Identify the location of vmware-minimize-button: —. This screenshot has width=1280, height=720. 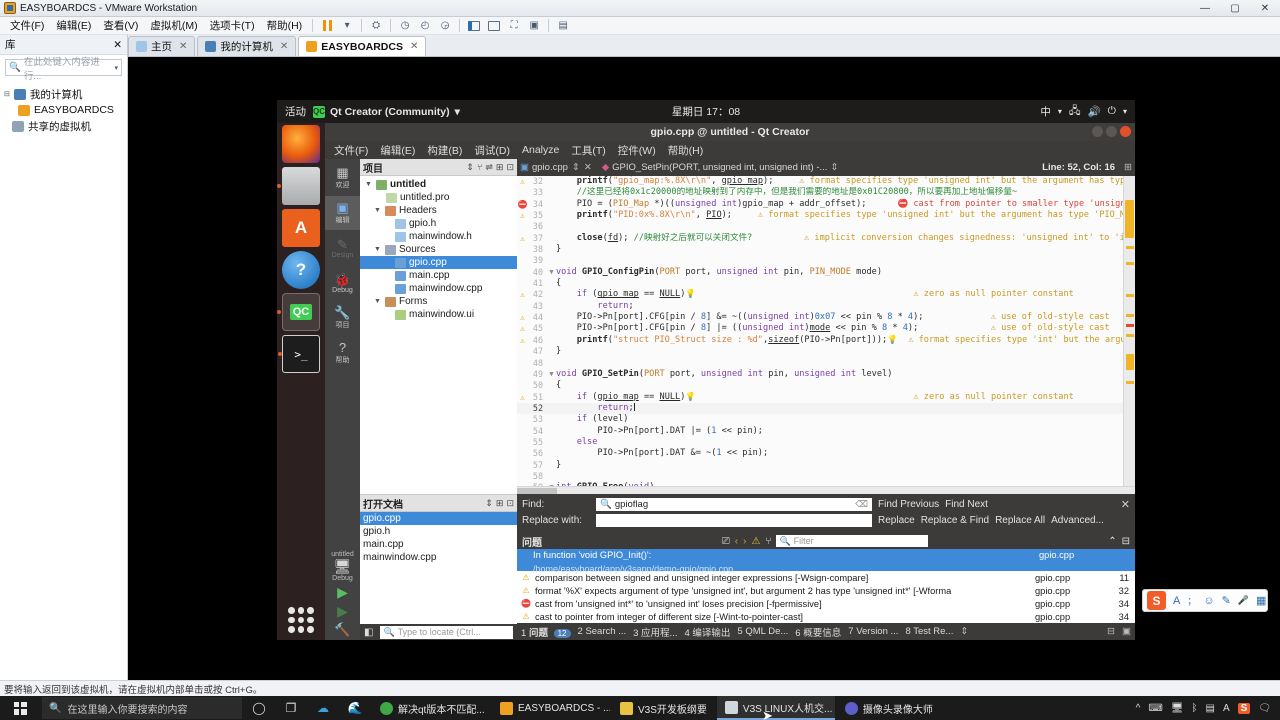
(1205, 8).